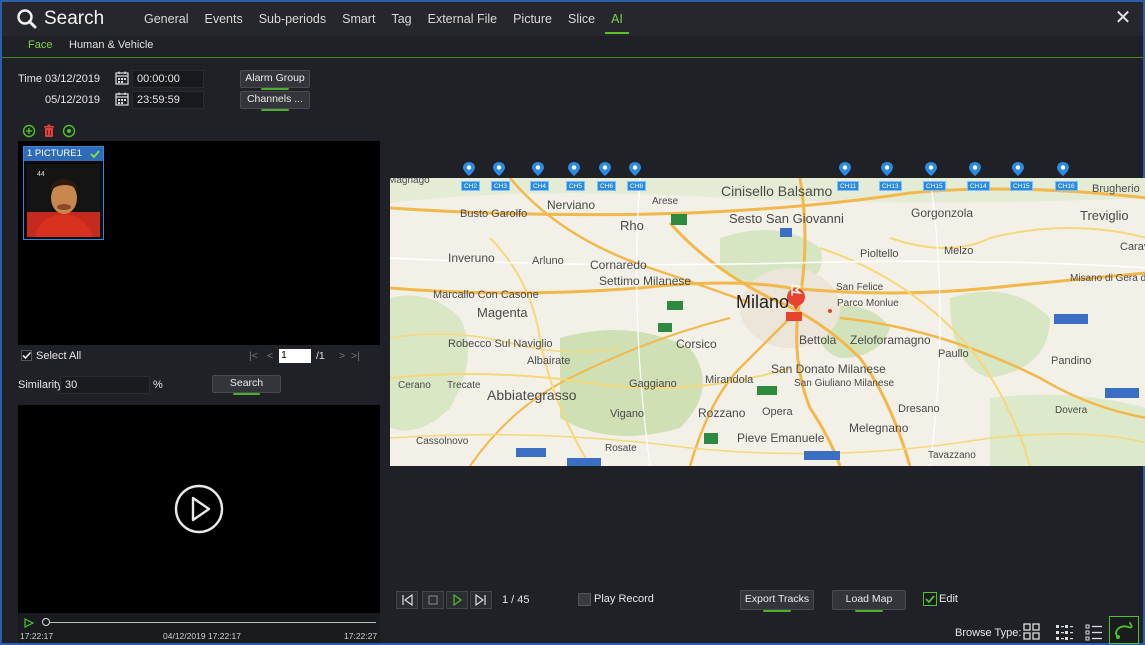 The width and height of the screenshot is (1145, 645). What do you see at coordinates (868, 303) in the screenshot?
I see `map-place-label: Parco Monlue` at bounding box center [868, 303].